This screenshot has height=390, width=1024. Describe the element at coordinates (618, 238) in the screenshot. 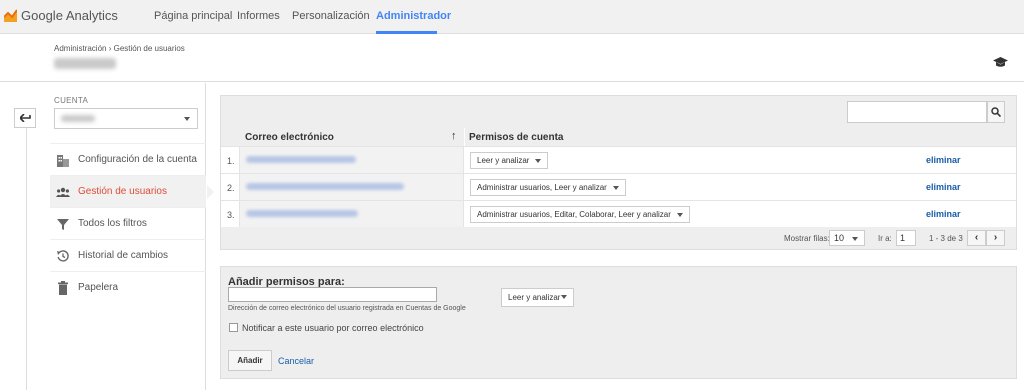

I see `table-pager: Mostrar filas: 10 Ir a: 1 1 - 3 de 3 ‹ ›` at that location.